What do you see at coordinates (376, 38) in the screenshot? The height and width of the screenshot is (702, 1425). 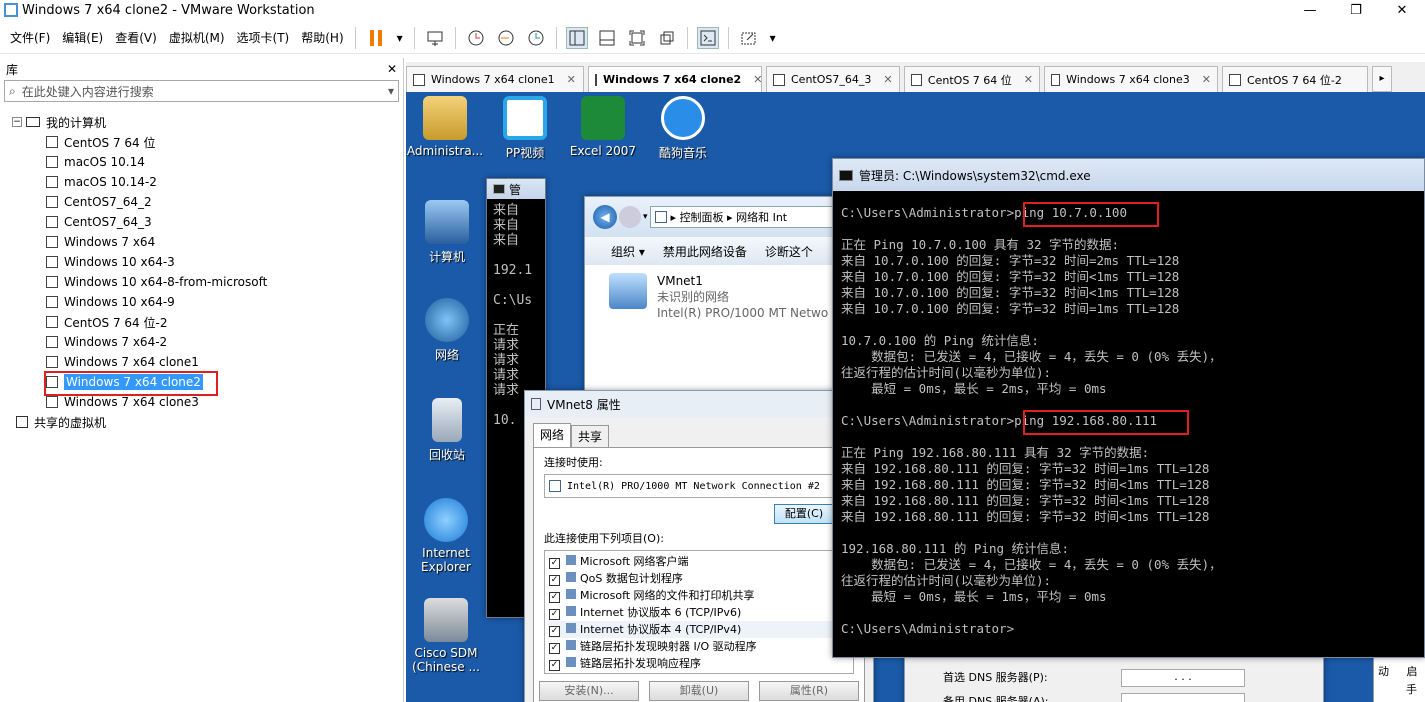 I see `pause-icon` at bounding box center [376, 38].